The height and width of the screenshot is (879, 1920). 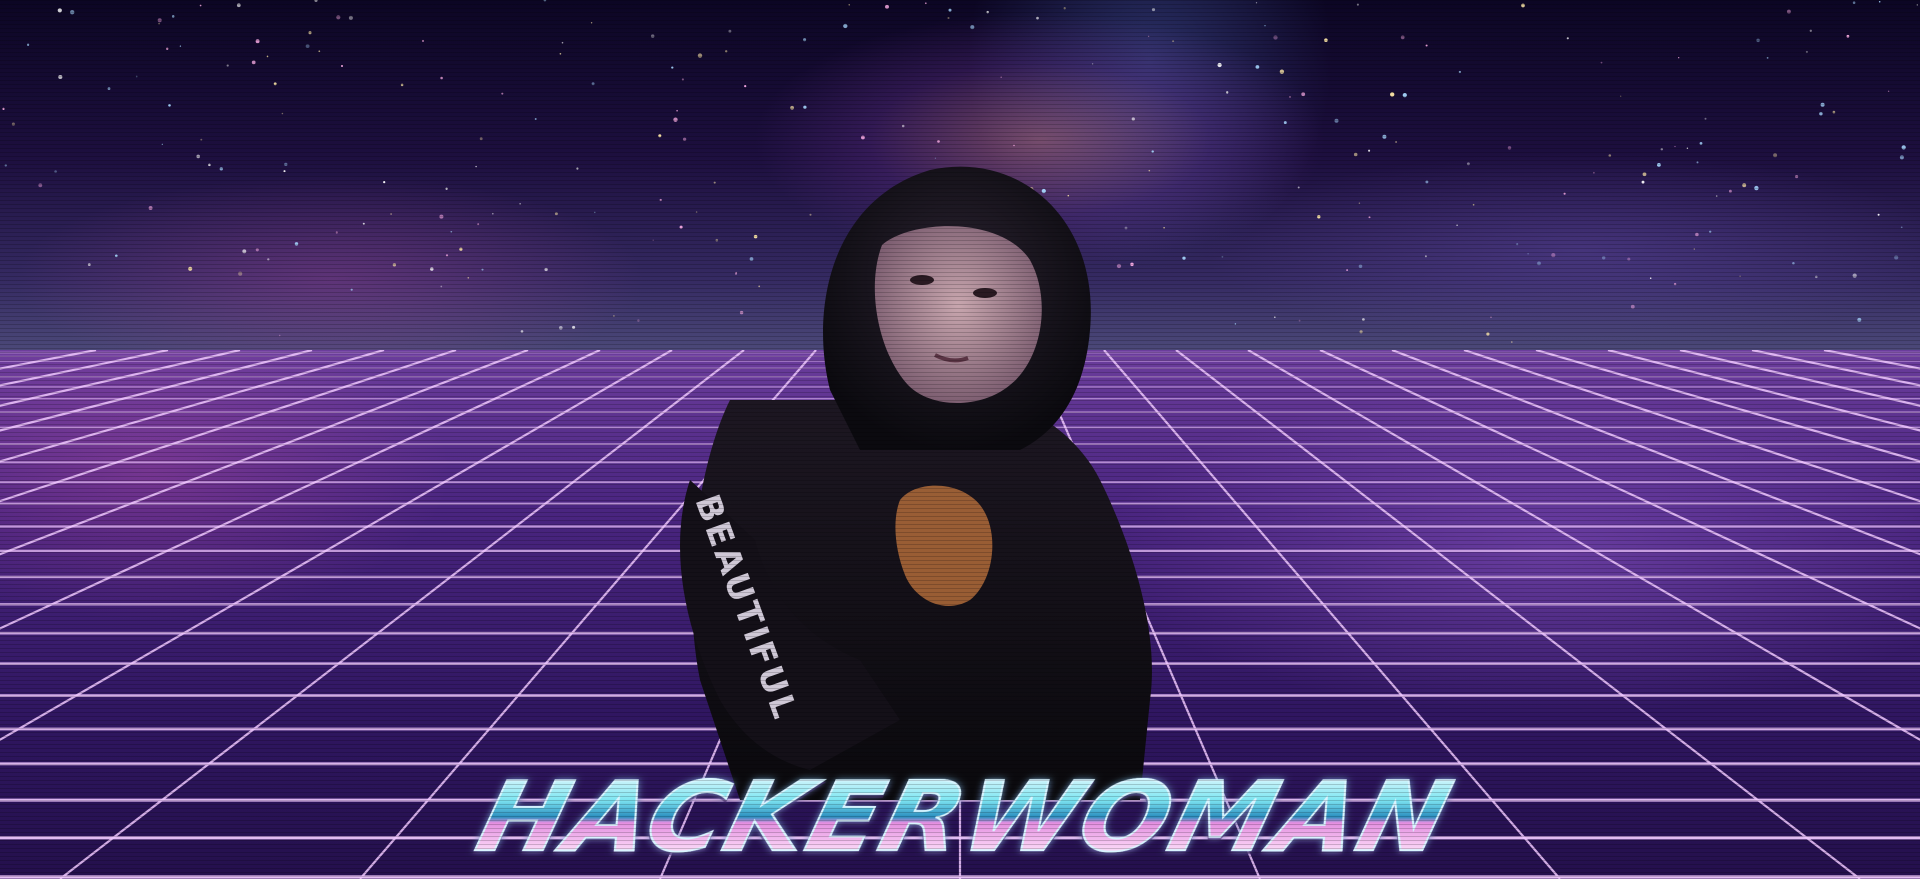 What do you see at coordinates (922, 280) in the screenshot?
I see `left-eye` at bounding box center [922, 280].